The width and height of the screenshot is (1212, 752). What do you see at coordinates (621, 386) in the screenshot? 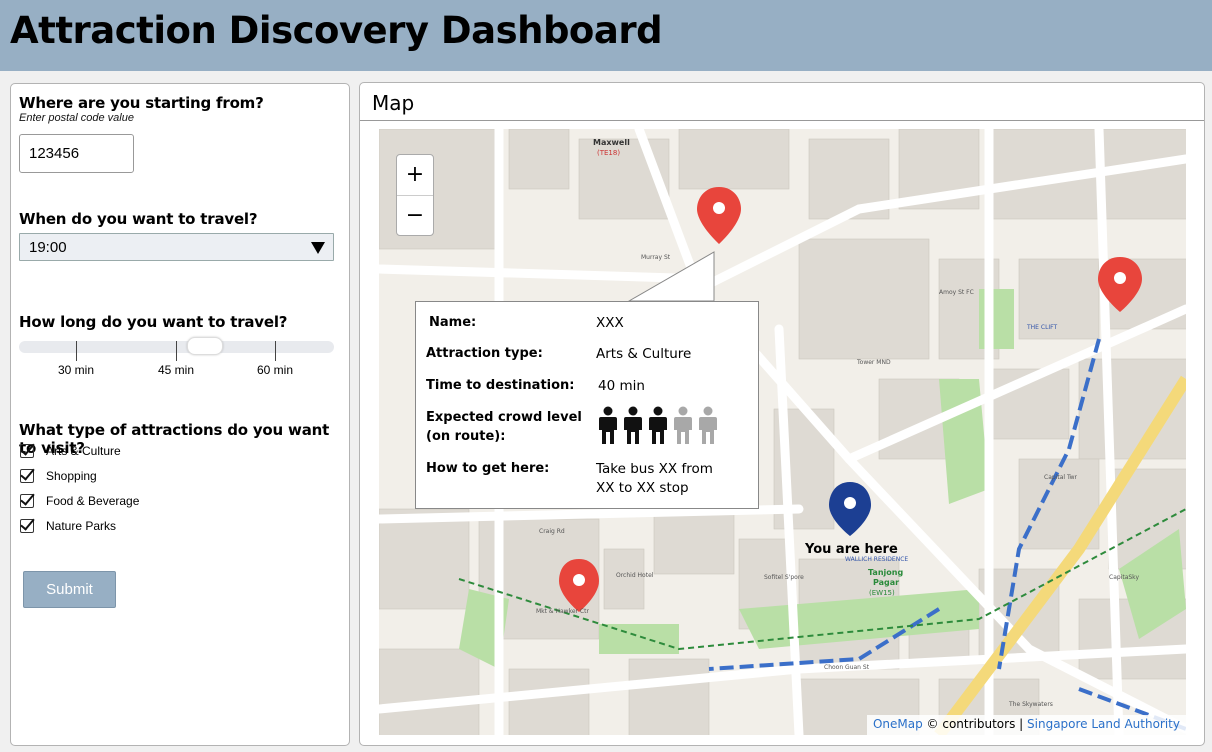
I see `popup-time-value: 40 min` at bounding box center [621, 386].